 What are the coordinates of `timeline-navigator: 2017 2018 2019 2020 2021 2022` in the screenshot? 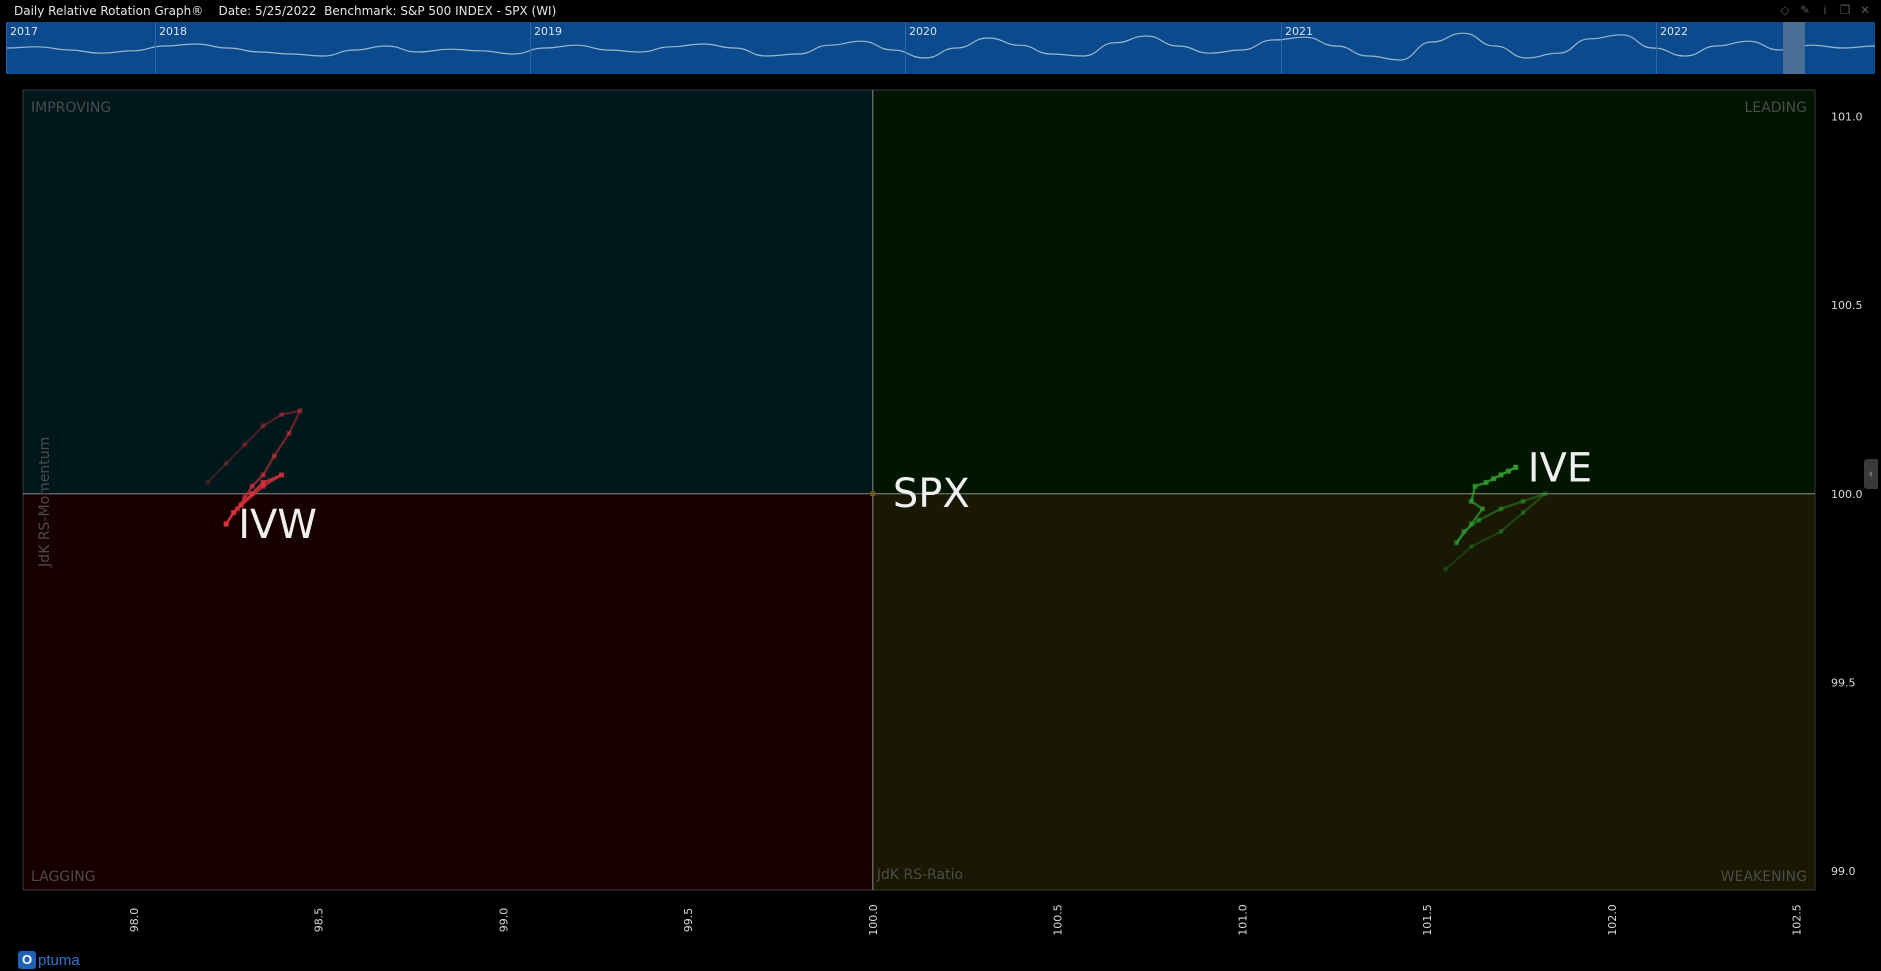 It's located at (940, 48).